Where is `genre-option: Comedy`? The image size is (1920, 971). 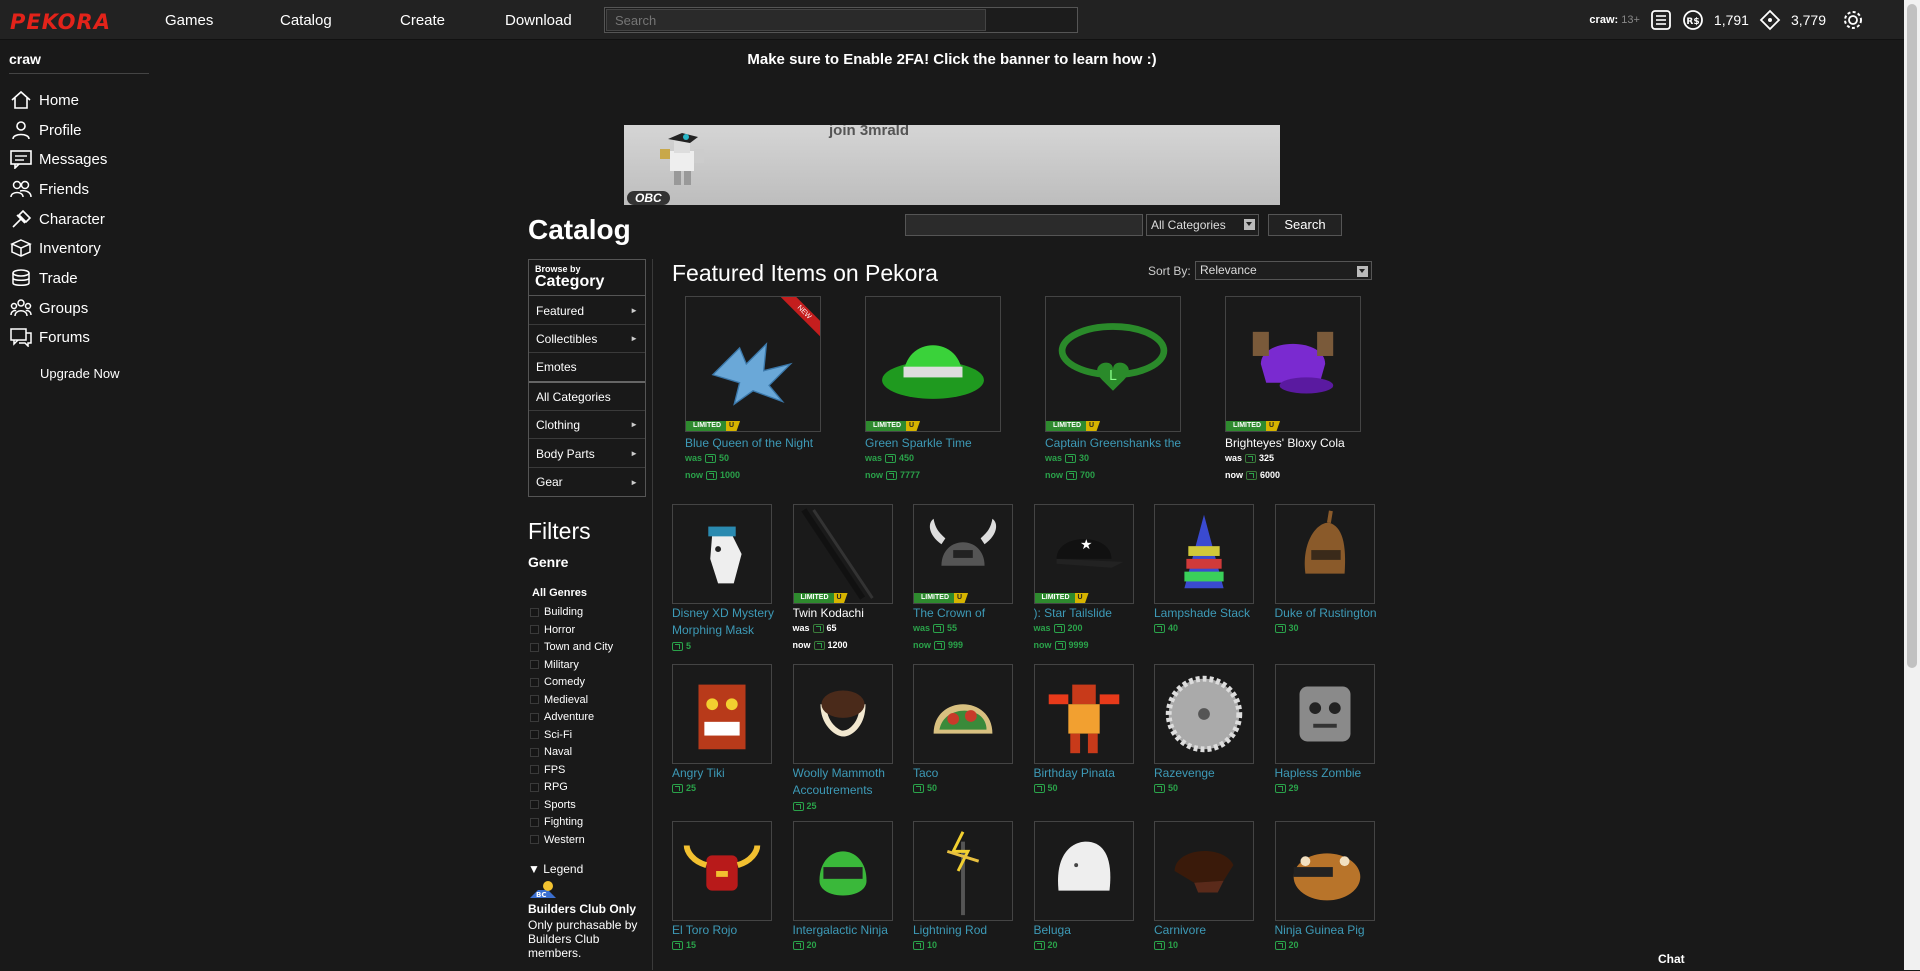
genre-option: Comedy is located at coordinates (557, 682).